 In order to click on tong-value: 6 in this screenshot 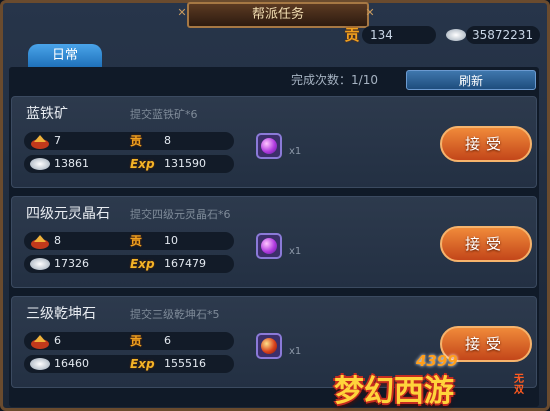, I will do `click(167, 340)`.